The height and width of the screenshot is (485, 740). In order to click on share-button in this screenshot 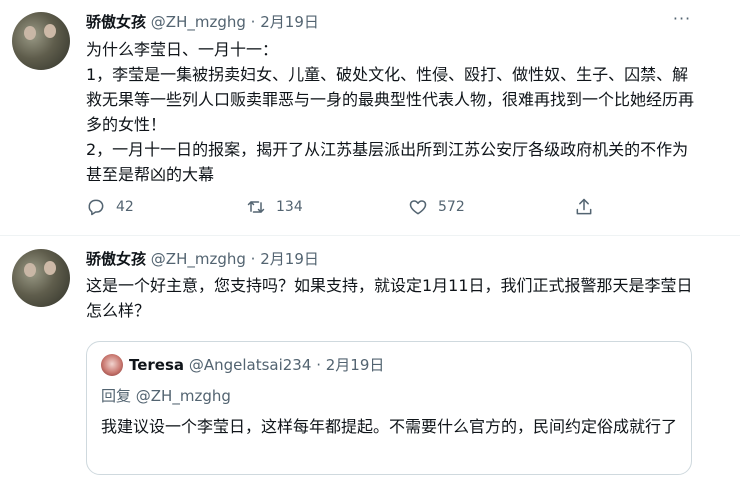, I will do `click(584, 207)`.